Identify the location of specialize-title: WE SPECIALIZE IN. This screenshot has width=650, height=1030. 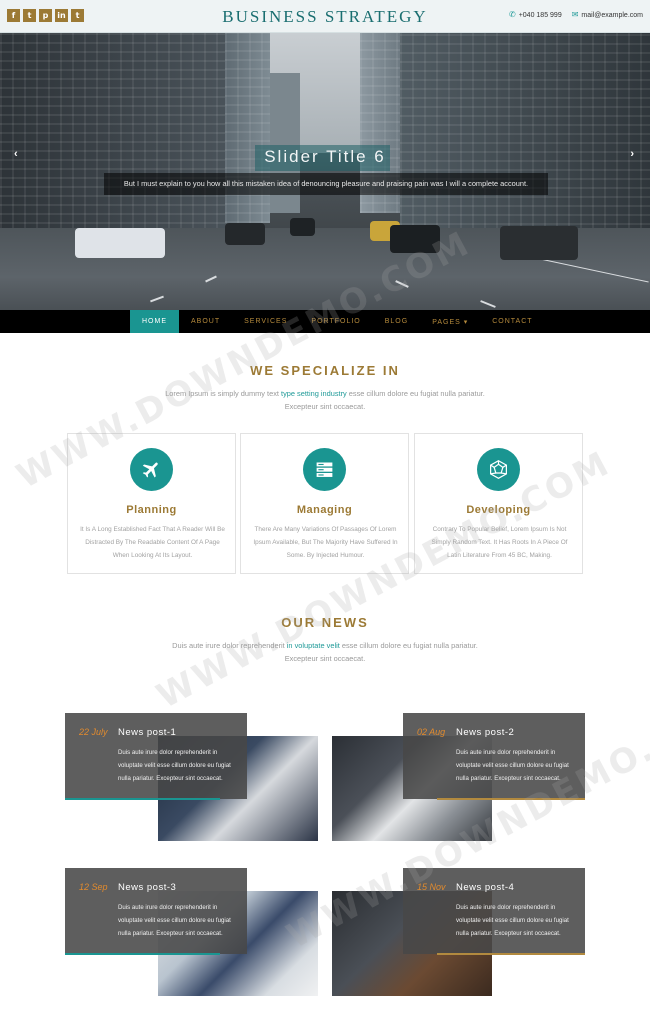
(325, 370).